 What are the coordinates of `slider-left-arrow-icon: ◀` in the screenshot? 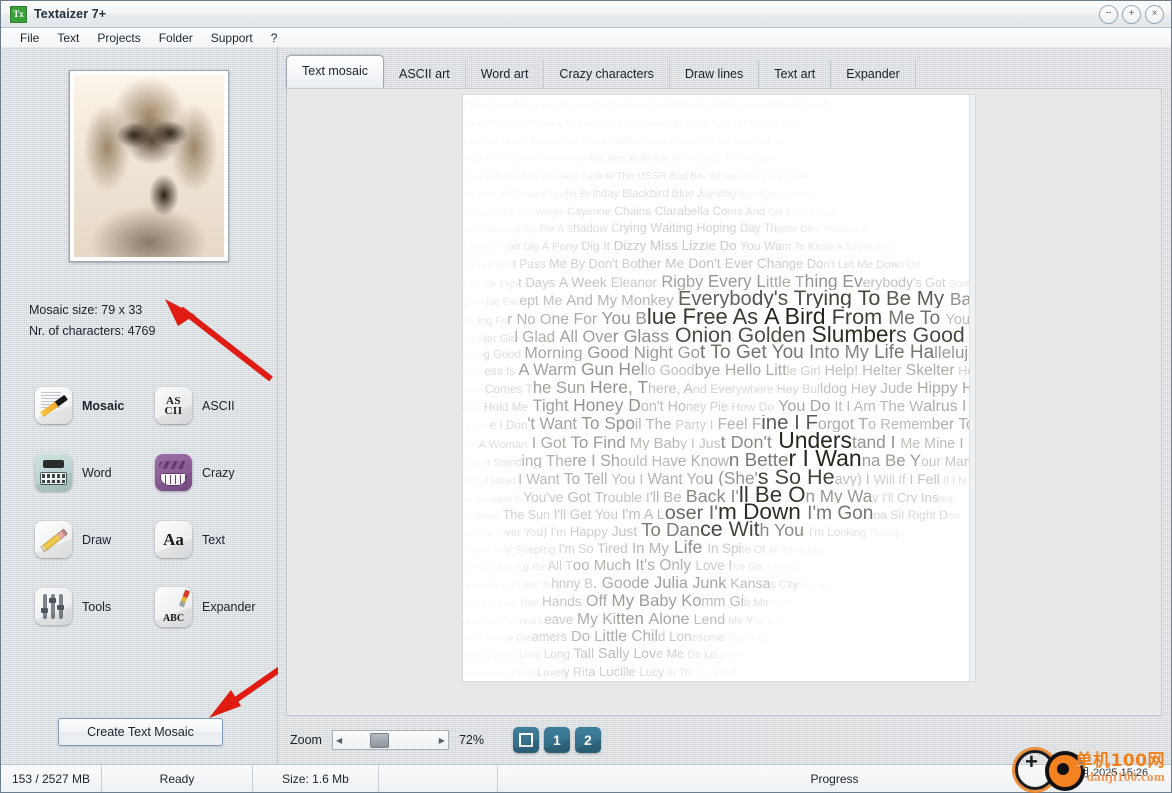 It's located at (339, 740).